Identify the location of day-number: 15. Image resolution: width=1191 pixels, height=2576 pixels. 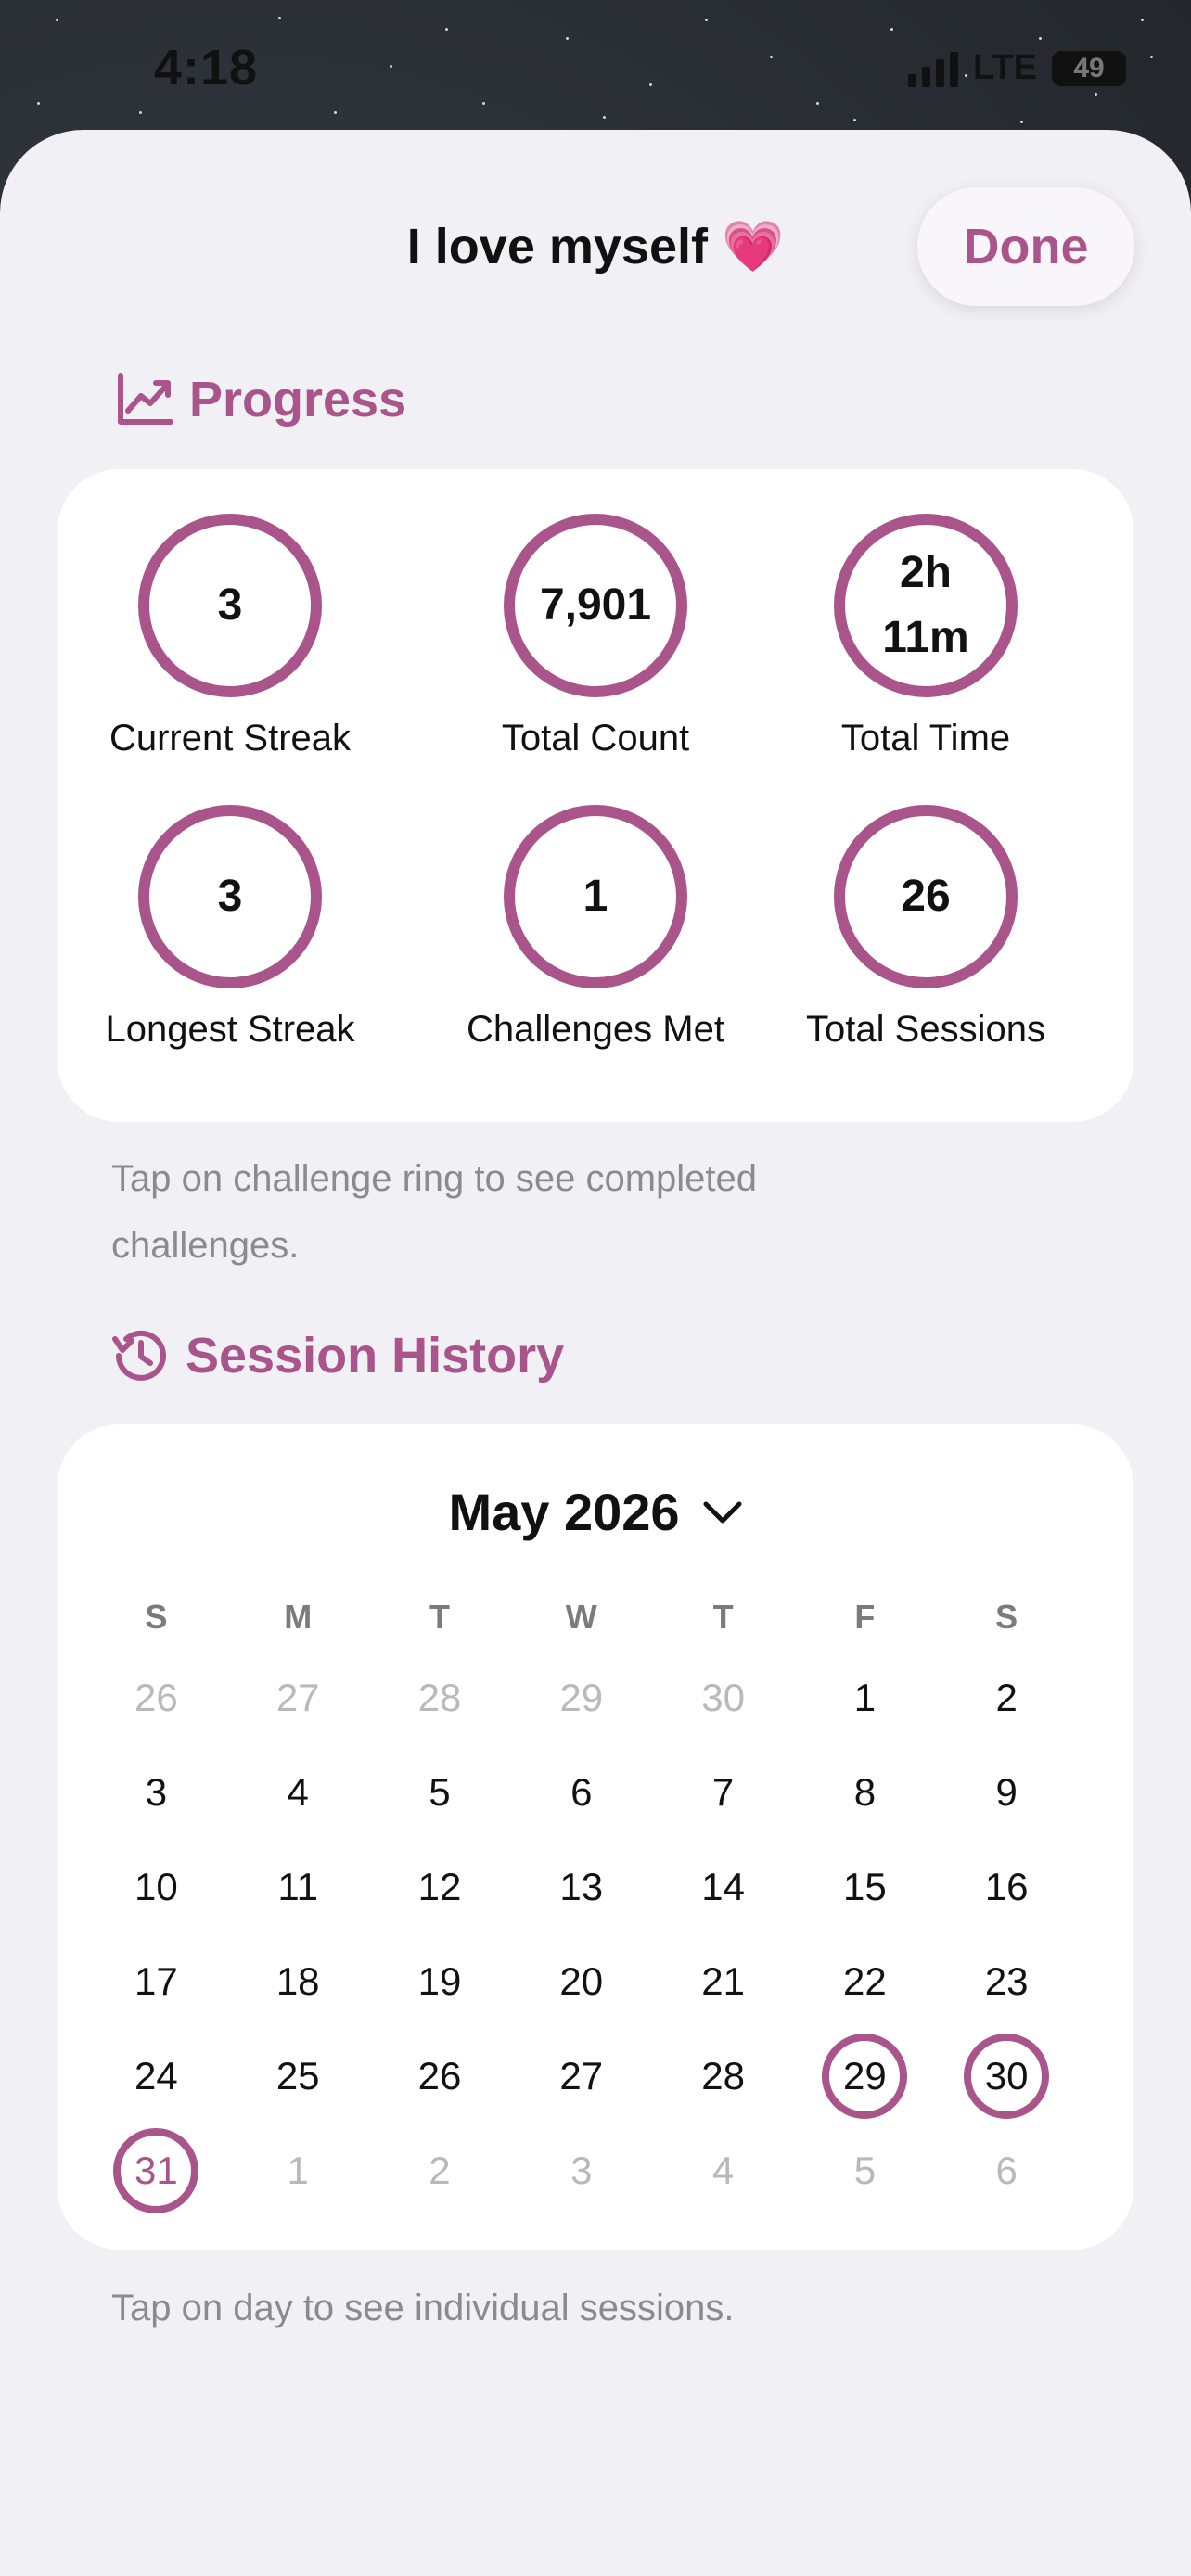
(865, 1887).